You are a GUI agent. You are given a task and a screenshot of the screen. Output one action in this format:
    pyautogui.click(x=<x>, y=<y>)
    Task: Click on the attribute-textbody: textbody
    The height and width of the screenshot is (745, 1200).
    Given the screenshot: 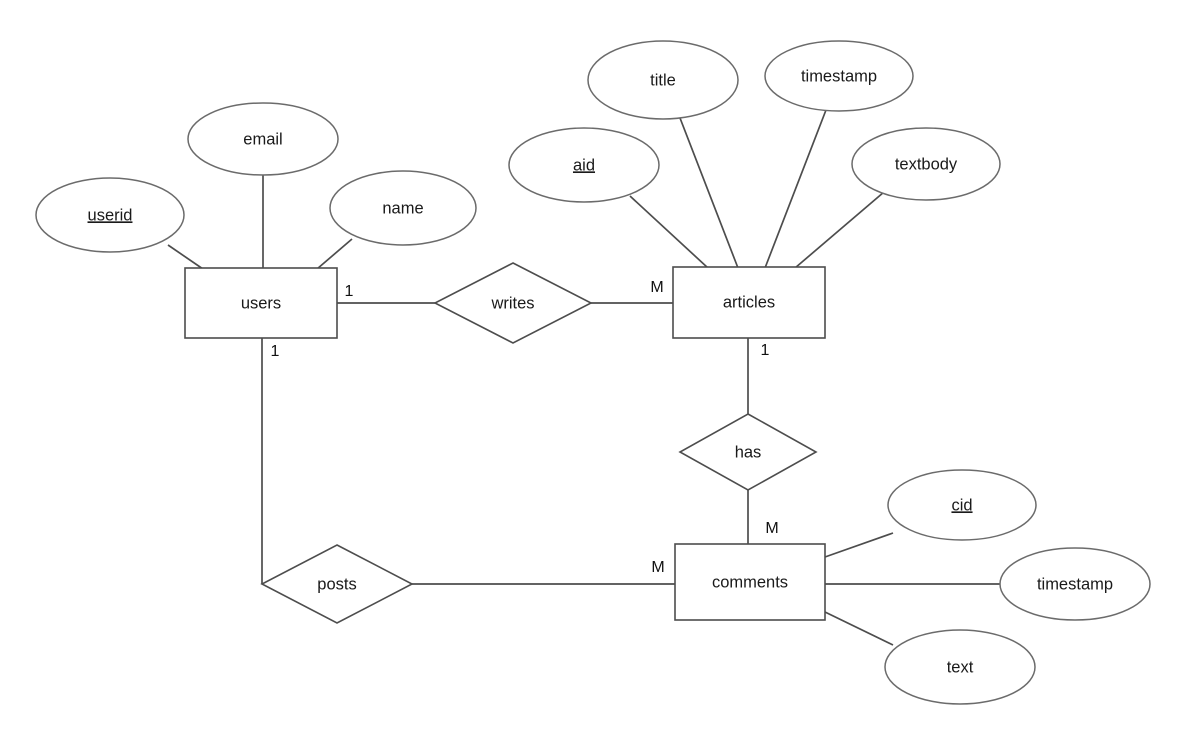 What is the action you would take?
    pyautogui.click(x=926, y=164)
    